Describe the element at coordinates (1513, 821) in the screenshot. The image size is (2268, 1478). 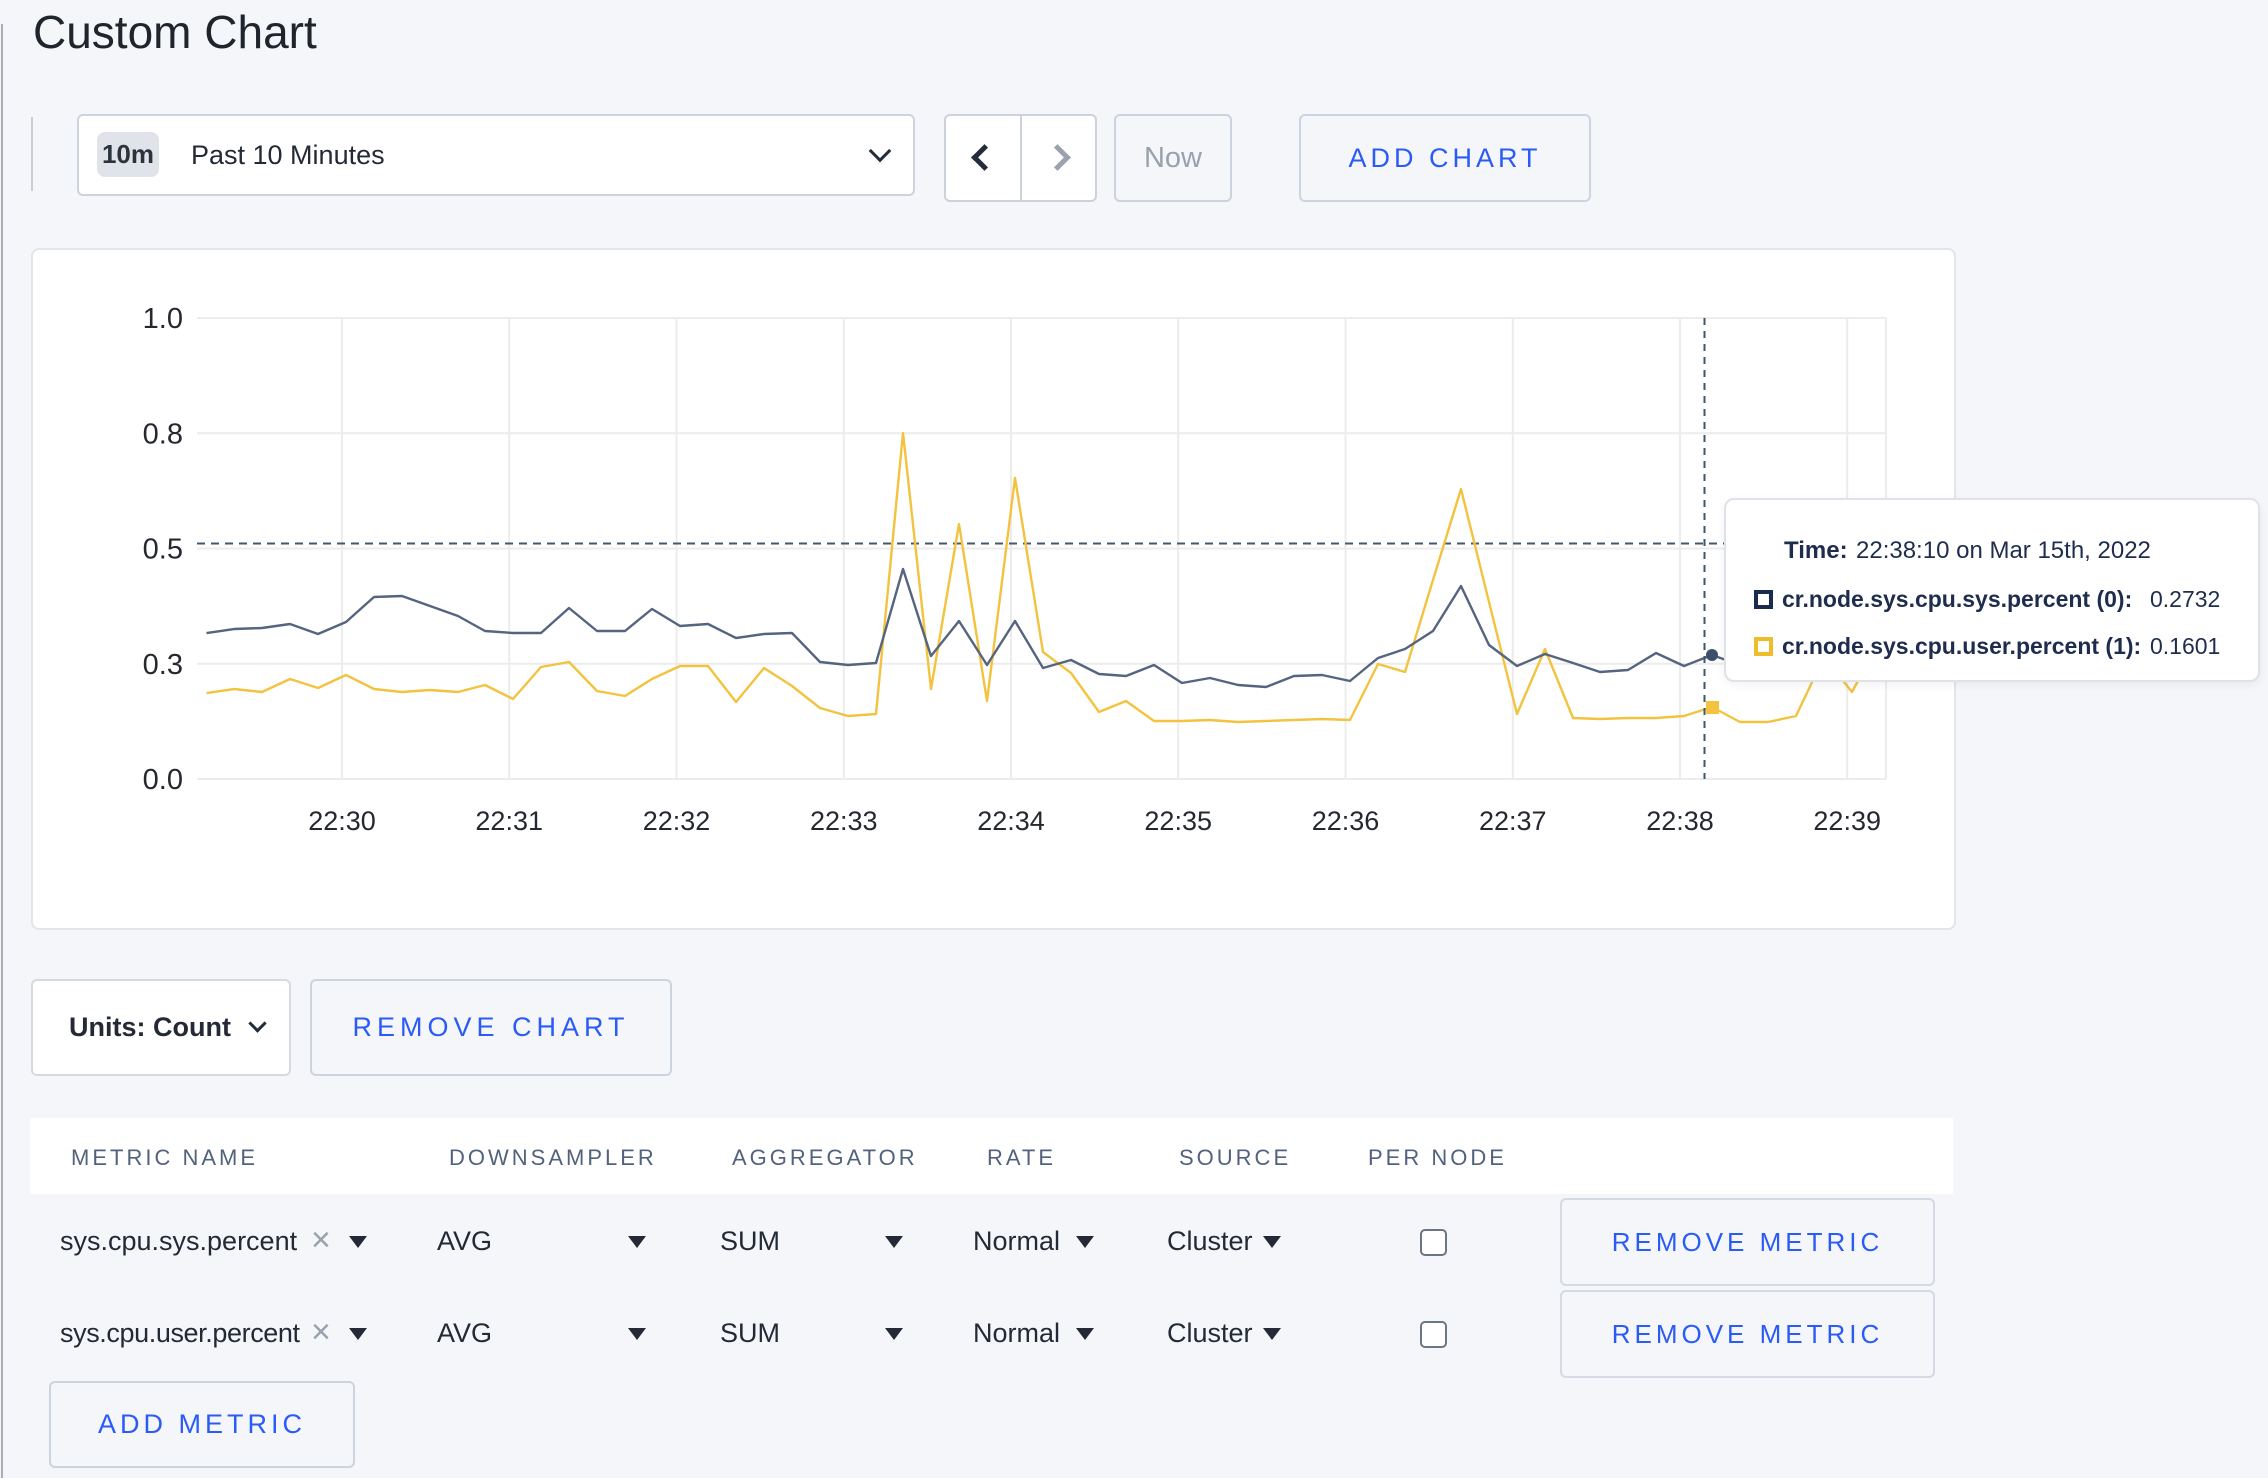
I see `svg-text: 22:37` at that location.